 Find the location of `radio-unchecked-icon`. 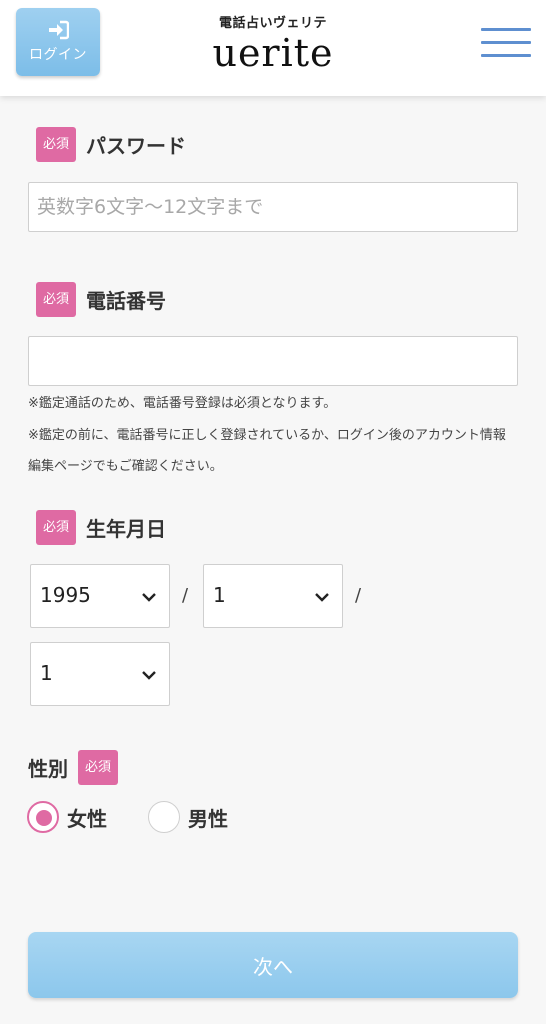

radio-unchecked-icon is located at coordinates (164, 817).